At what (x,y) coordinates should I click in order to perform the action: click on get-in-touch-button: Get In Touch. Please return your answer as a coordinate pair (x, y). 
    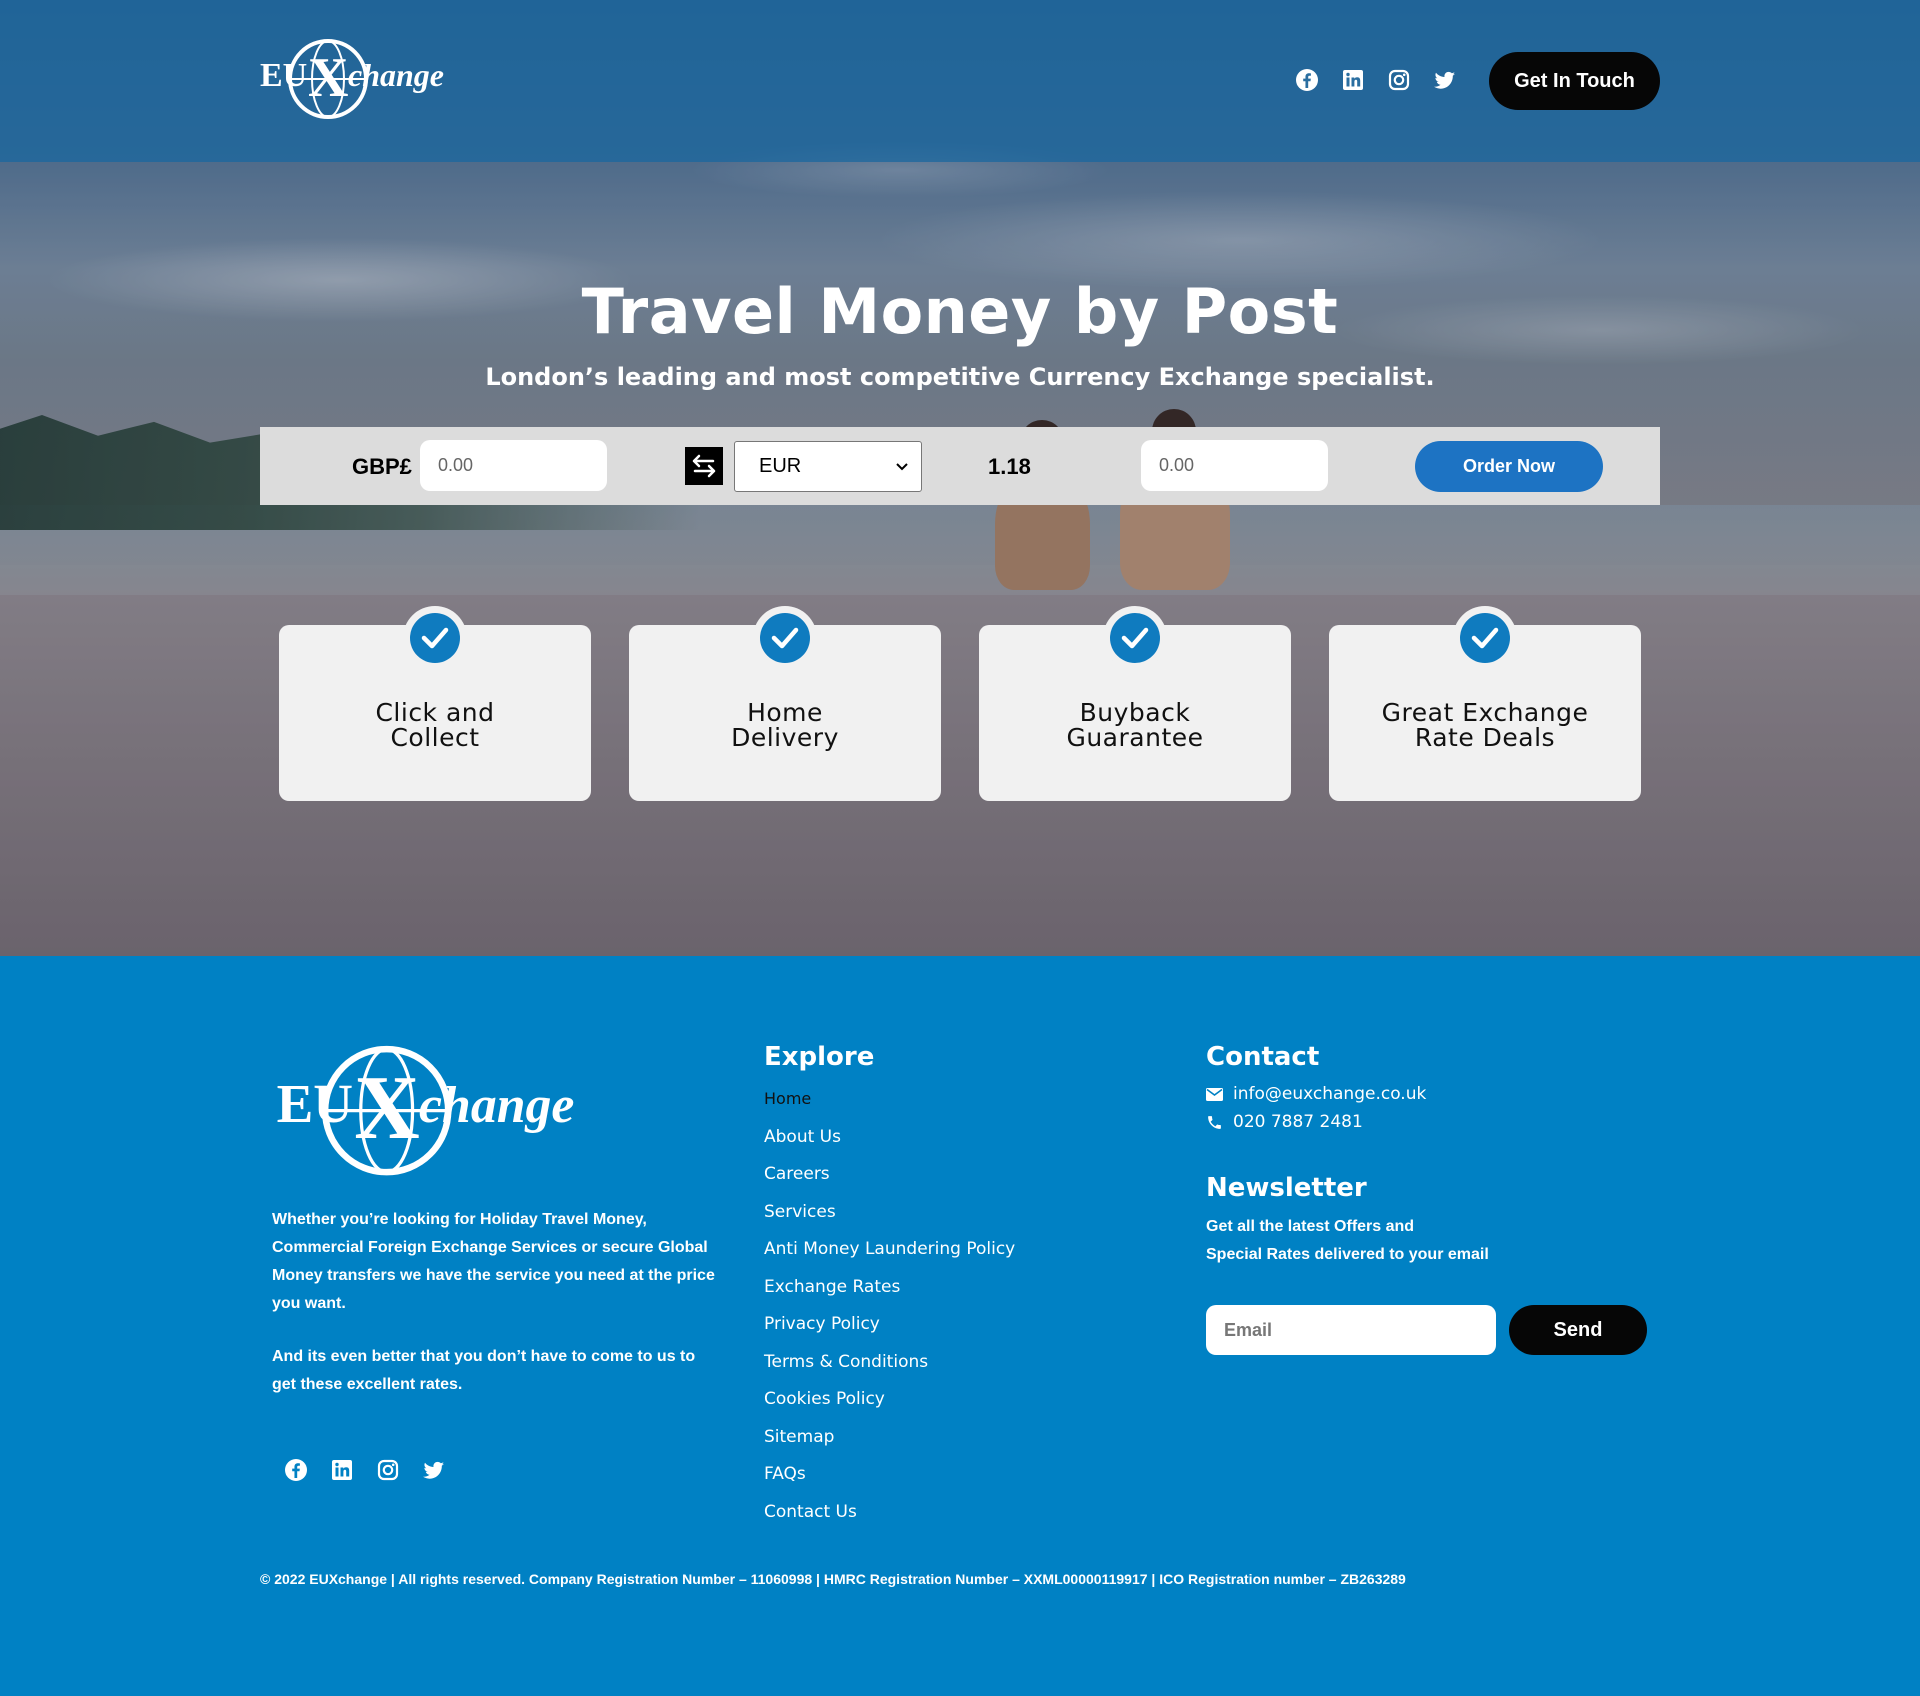
    Looking at the image, I should click on (1574, 81).